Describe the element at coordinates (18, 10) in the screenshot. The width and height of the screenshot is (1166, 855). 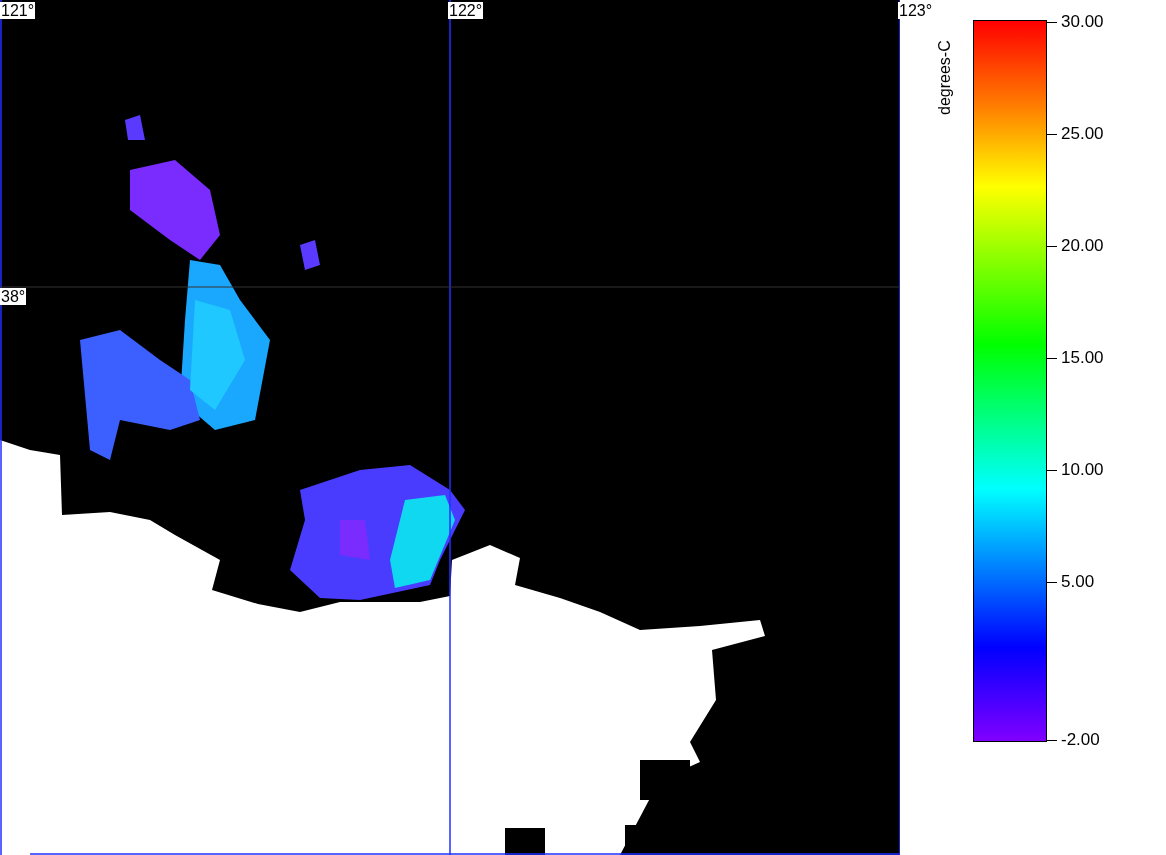
I see `longitude-label: 121°` at that location.